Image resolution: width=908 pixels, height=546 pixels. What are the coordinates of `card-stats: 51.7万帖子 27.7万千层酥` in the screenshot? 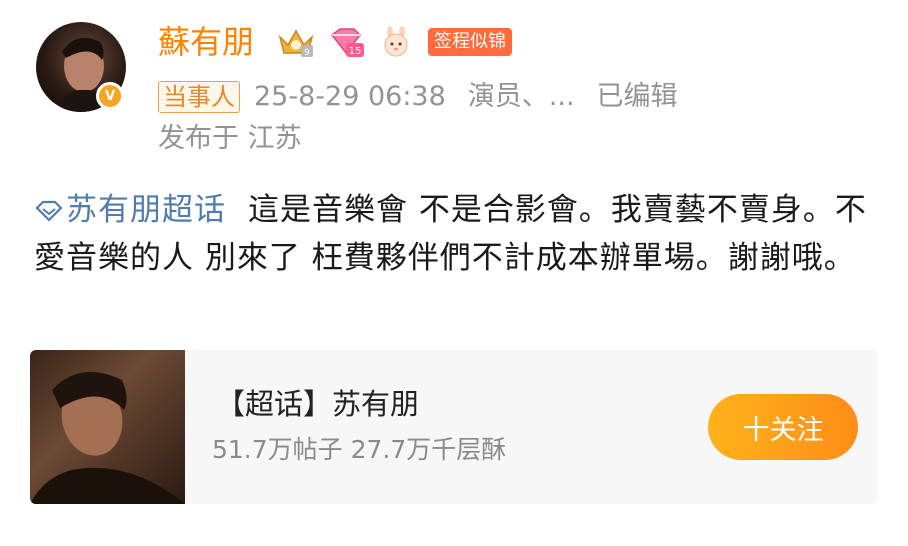 It's located at (359, 449).